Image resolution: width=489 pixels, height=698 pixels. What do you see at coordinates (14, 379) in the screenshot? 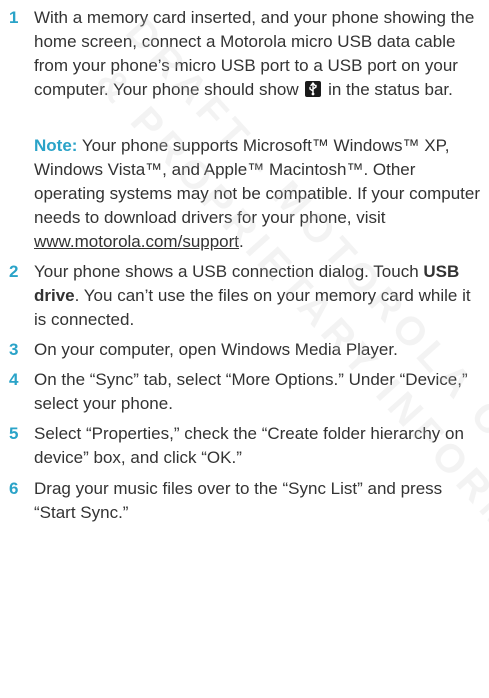
I see `step-number: 4` at bounding box center [14, 379].